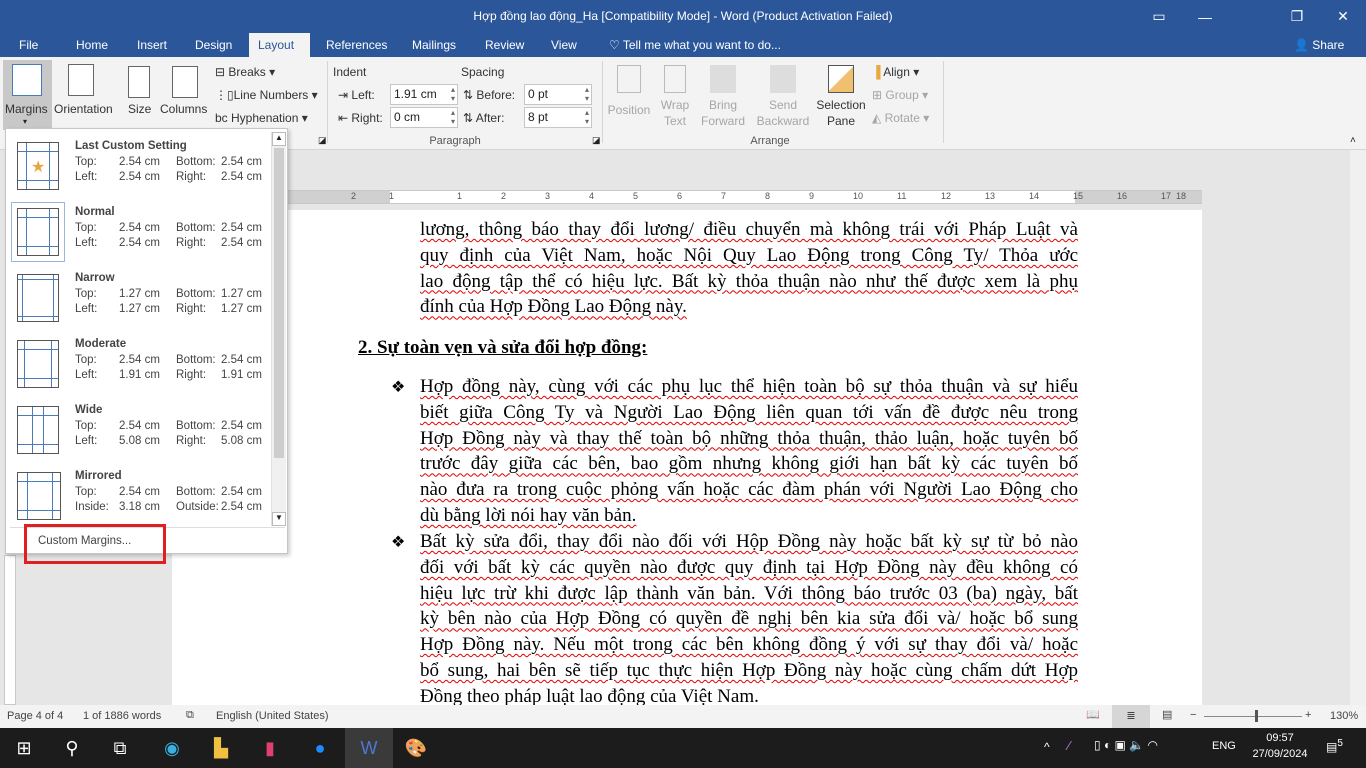 The image size is (1366, 768). What do you see at coordinates (434, 45) in the screenshot?
I see `tab-mailings: Mailings` at bounding box center [434, 45].